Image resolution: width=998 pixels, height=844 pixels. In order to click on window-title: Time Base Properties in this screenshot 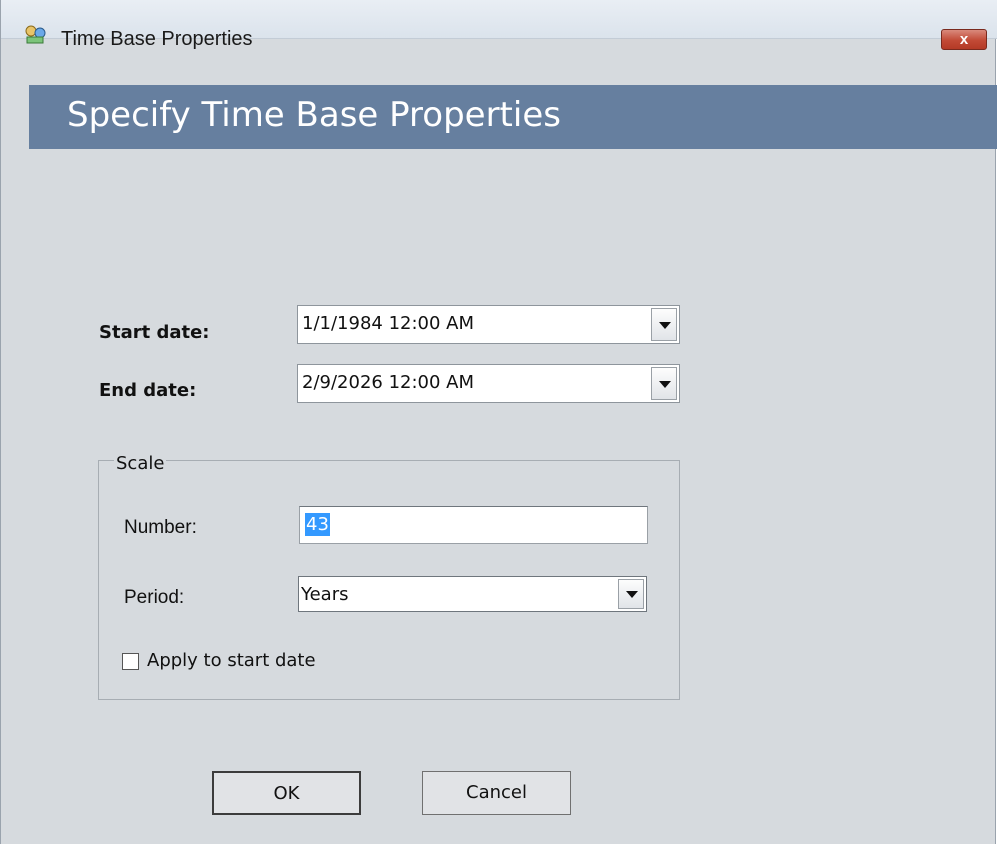, I will do `click(157, 39)`.